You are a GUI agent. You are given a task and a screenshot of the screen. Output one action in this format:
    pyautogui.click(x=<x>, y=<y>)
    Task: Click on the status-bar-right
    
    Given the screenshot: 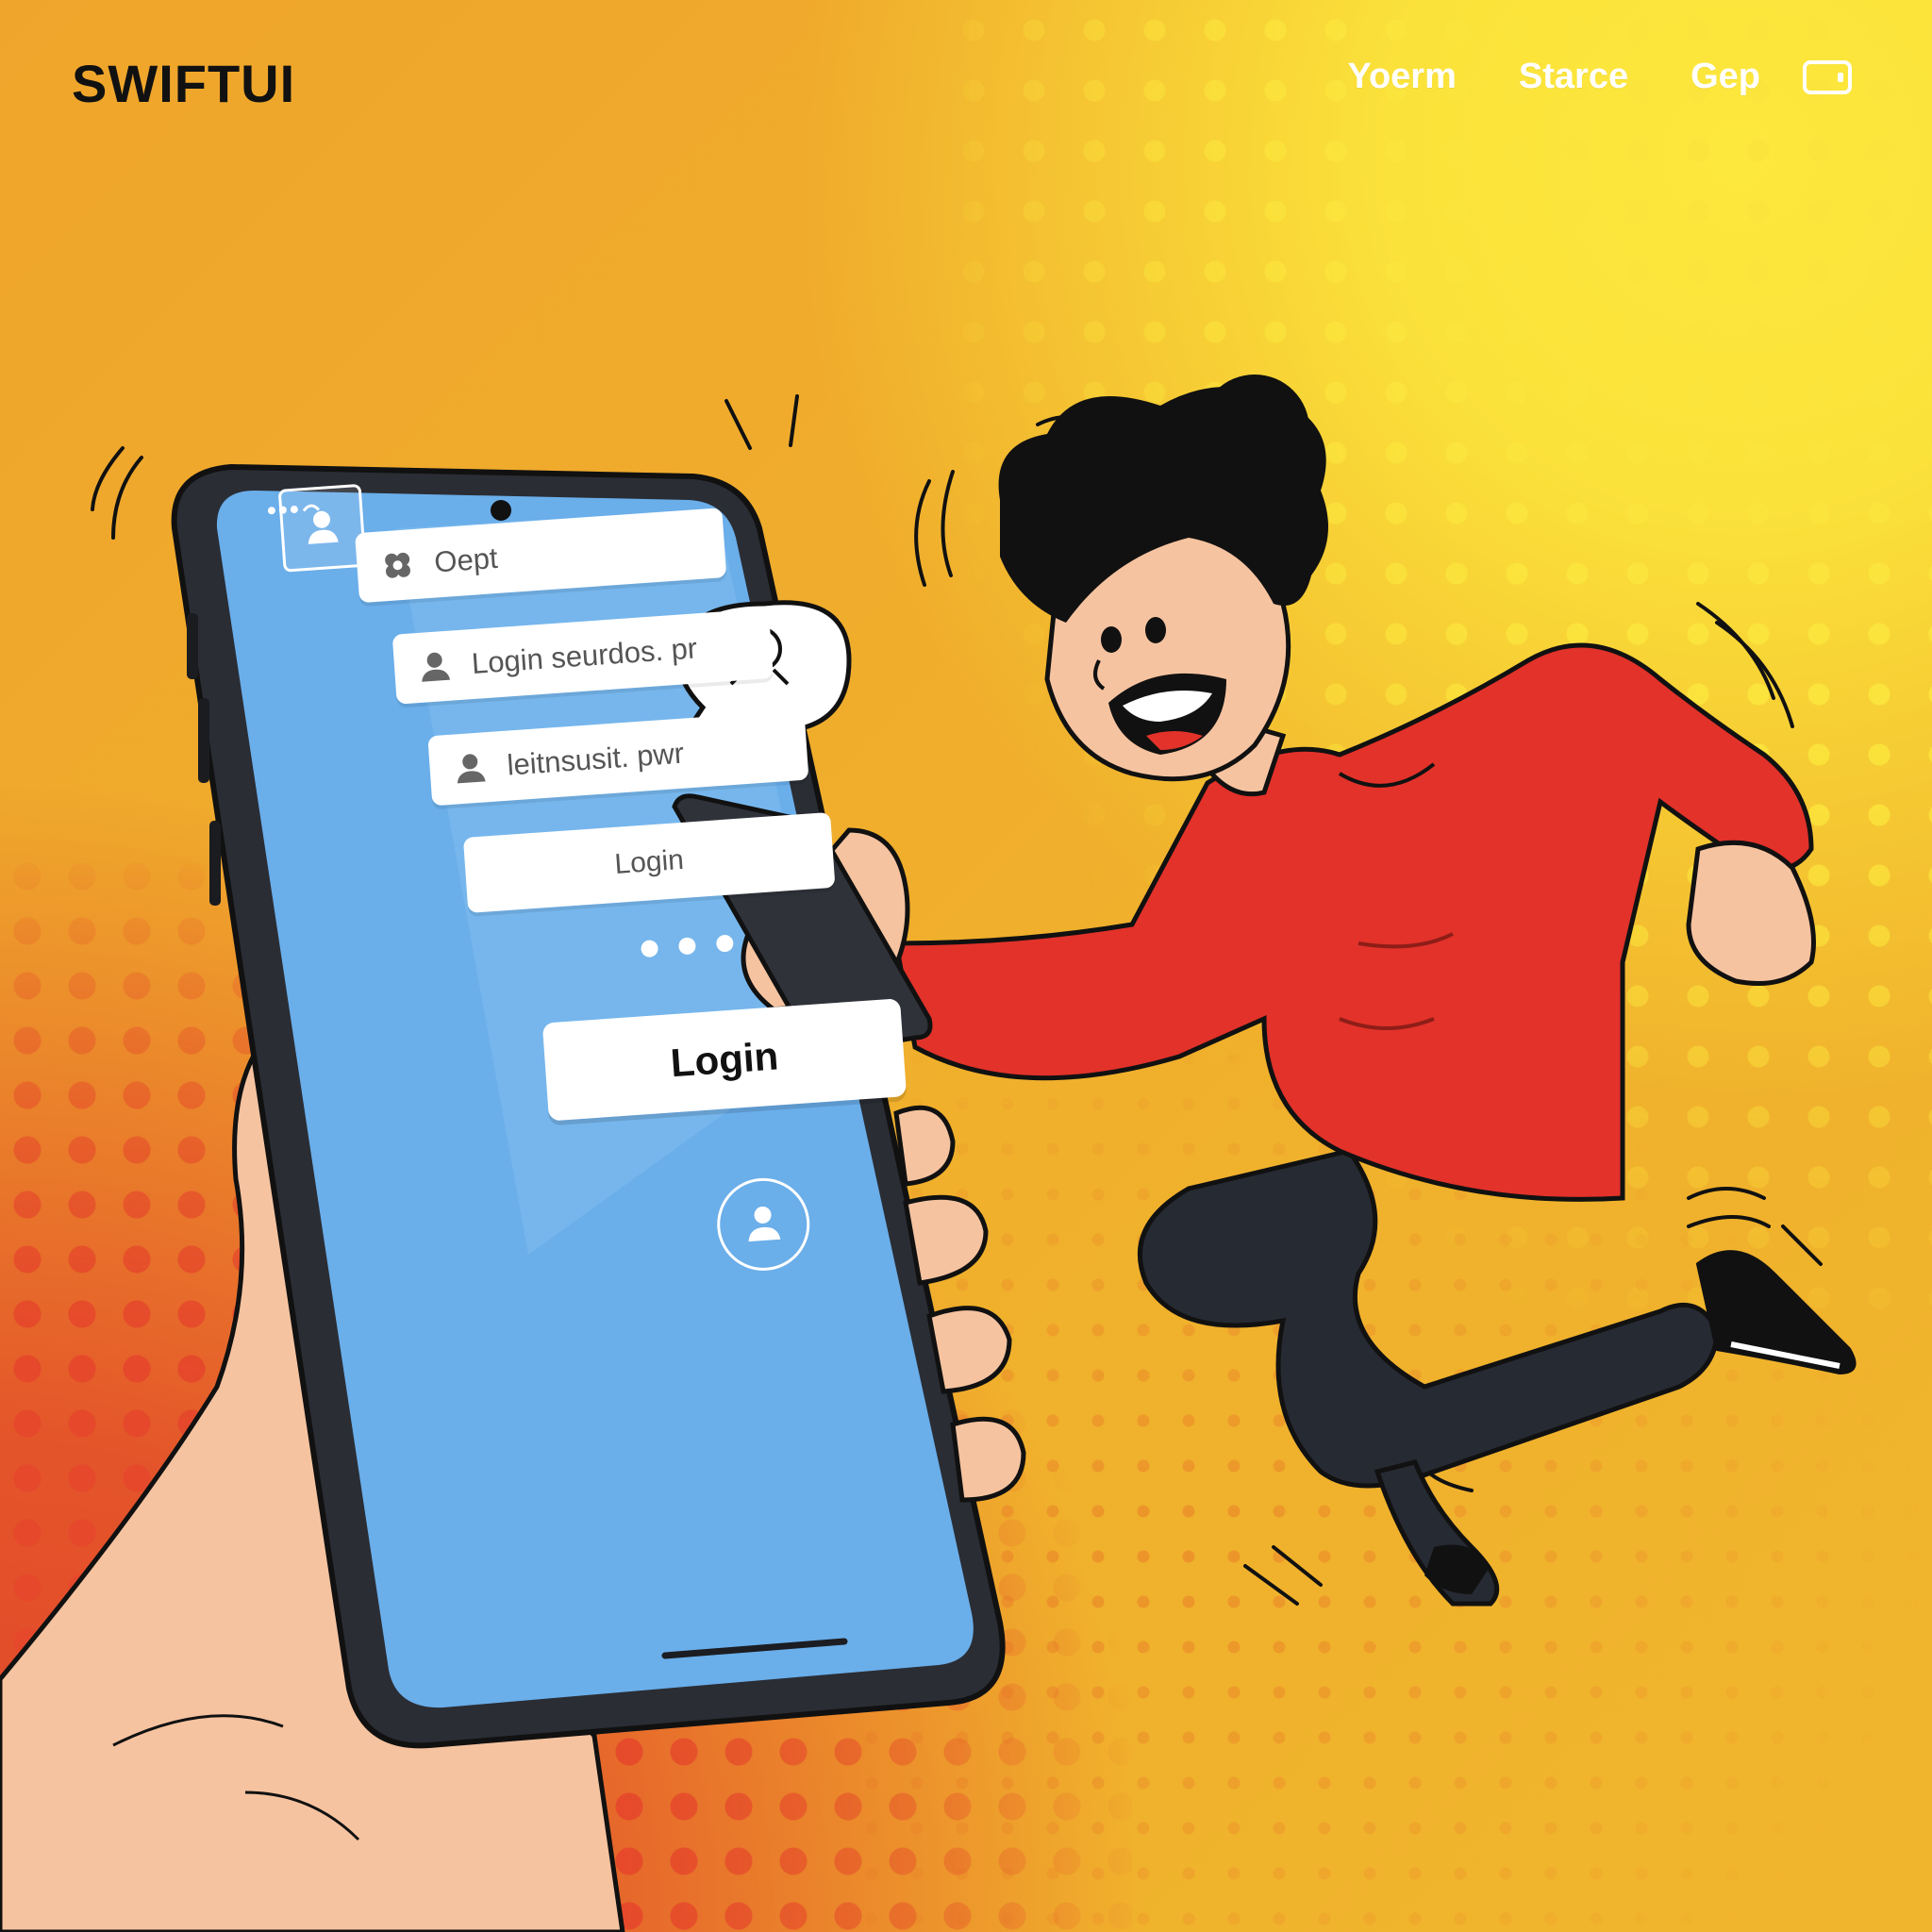 What is the action you would take?
    pyautogui.click(x=665, y=522)
    